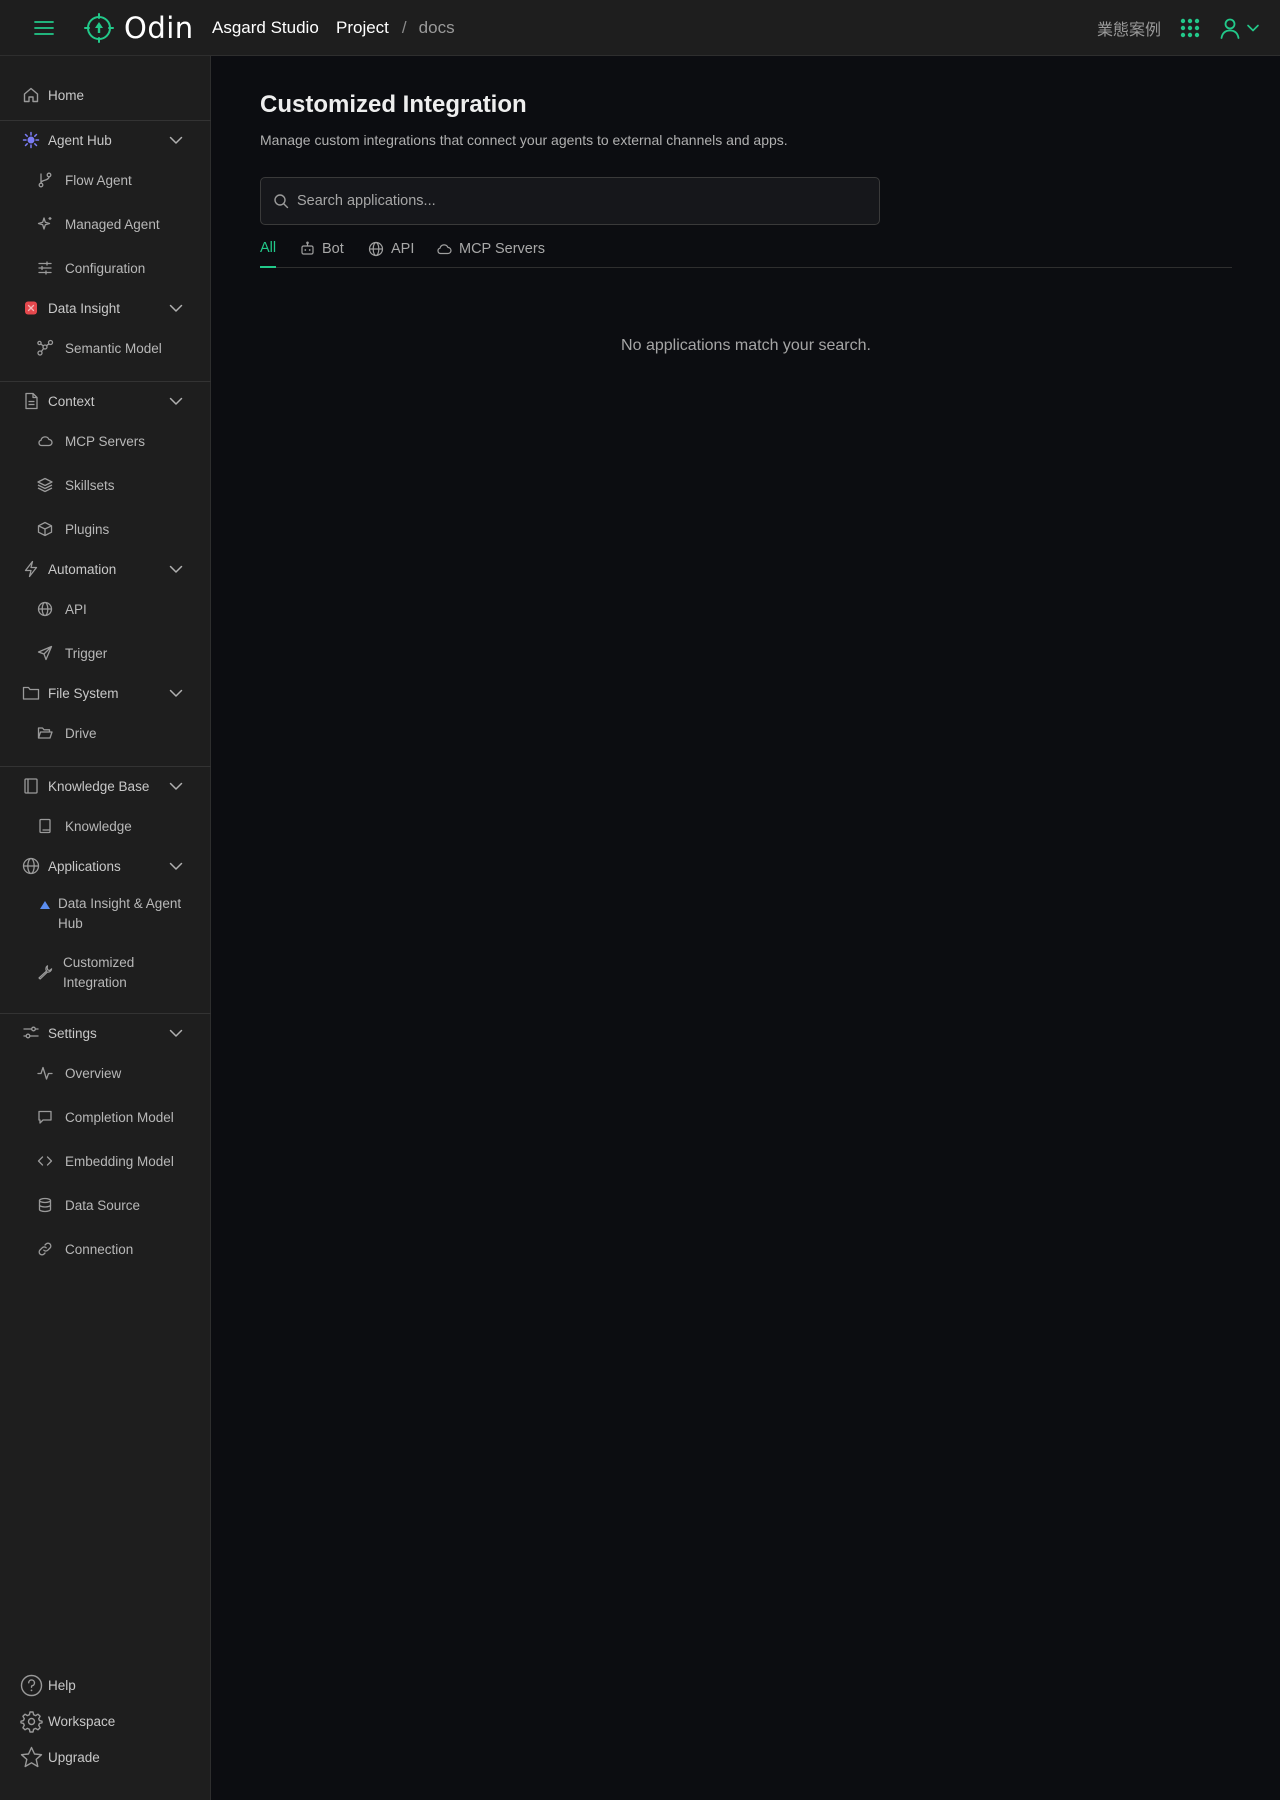 This screenshot has height=1800, width=1280. What do you see at coordinates (105, 441) in the screenshot?
I see `sidebar-item-mcp-servers: MCP Servers` at bounding box center [105, 441].